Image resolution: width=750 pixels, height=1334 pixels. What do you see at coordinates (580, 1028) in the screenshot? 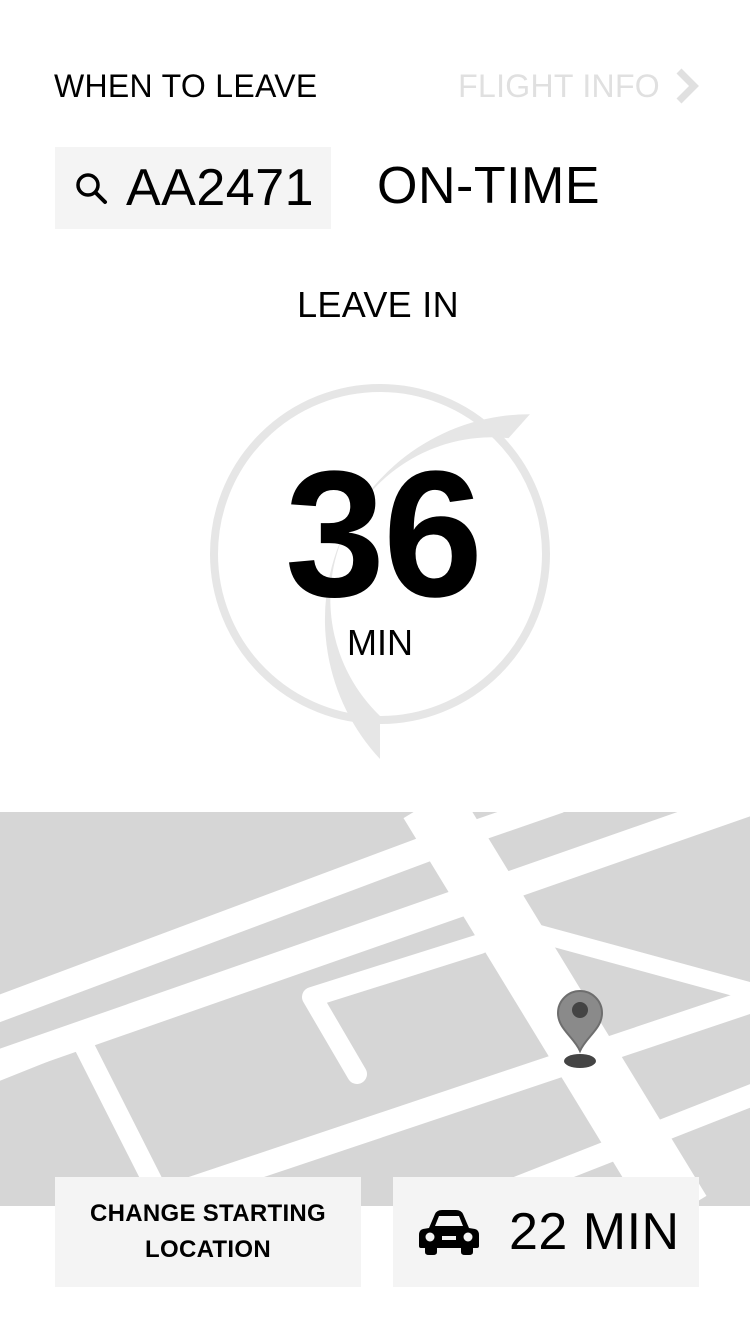
I see `map-pin-icon` at bounding box center [580, 1028].